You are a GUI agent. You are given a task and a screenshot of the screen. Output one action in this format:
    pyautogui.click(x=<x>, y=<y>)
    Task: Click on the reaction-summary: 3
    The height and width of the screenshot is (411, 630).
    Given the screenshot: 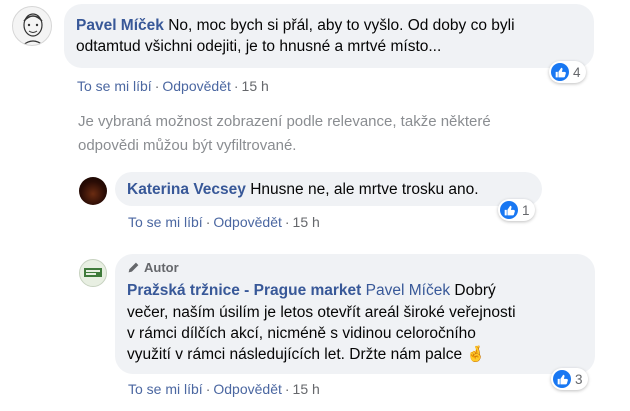 What is the action you would take?
    pyautogui.click(x=569, y=379)
    